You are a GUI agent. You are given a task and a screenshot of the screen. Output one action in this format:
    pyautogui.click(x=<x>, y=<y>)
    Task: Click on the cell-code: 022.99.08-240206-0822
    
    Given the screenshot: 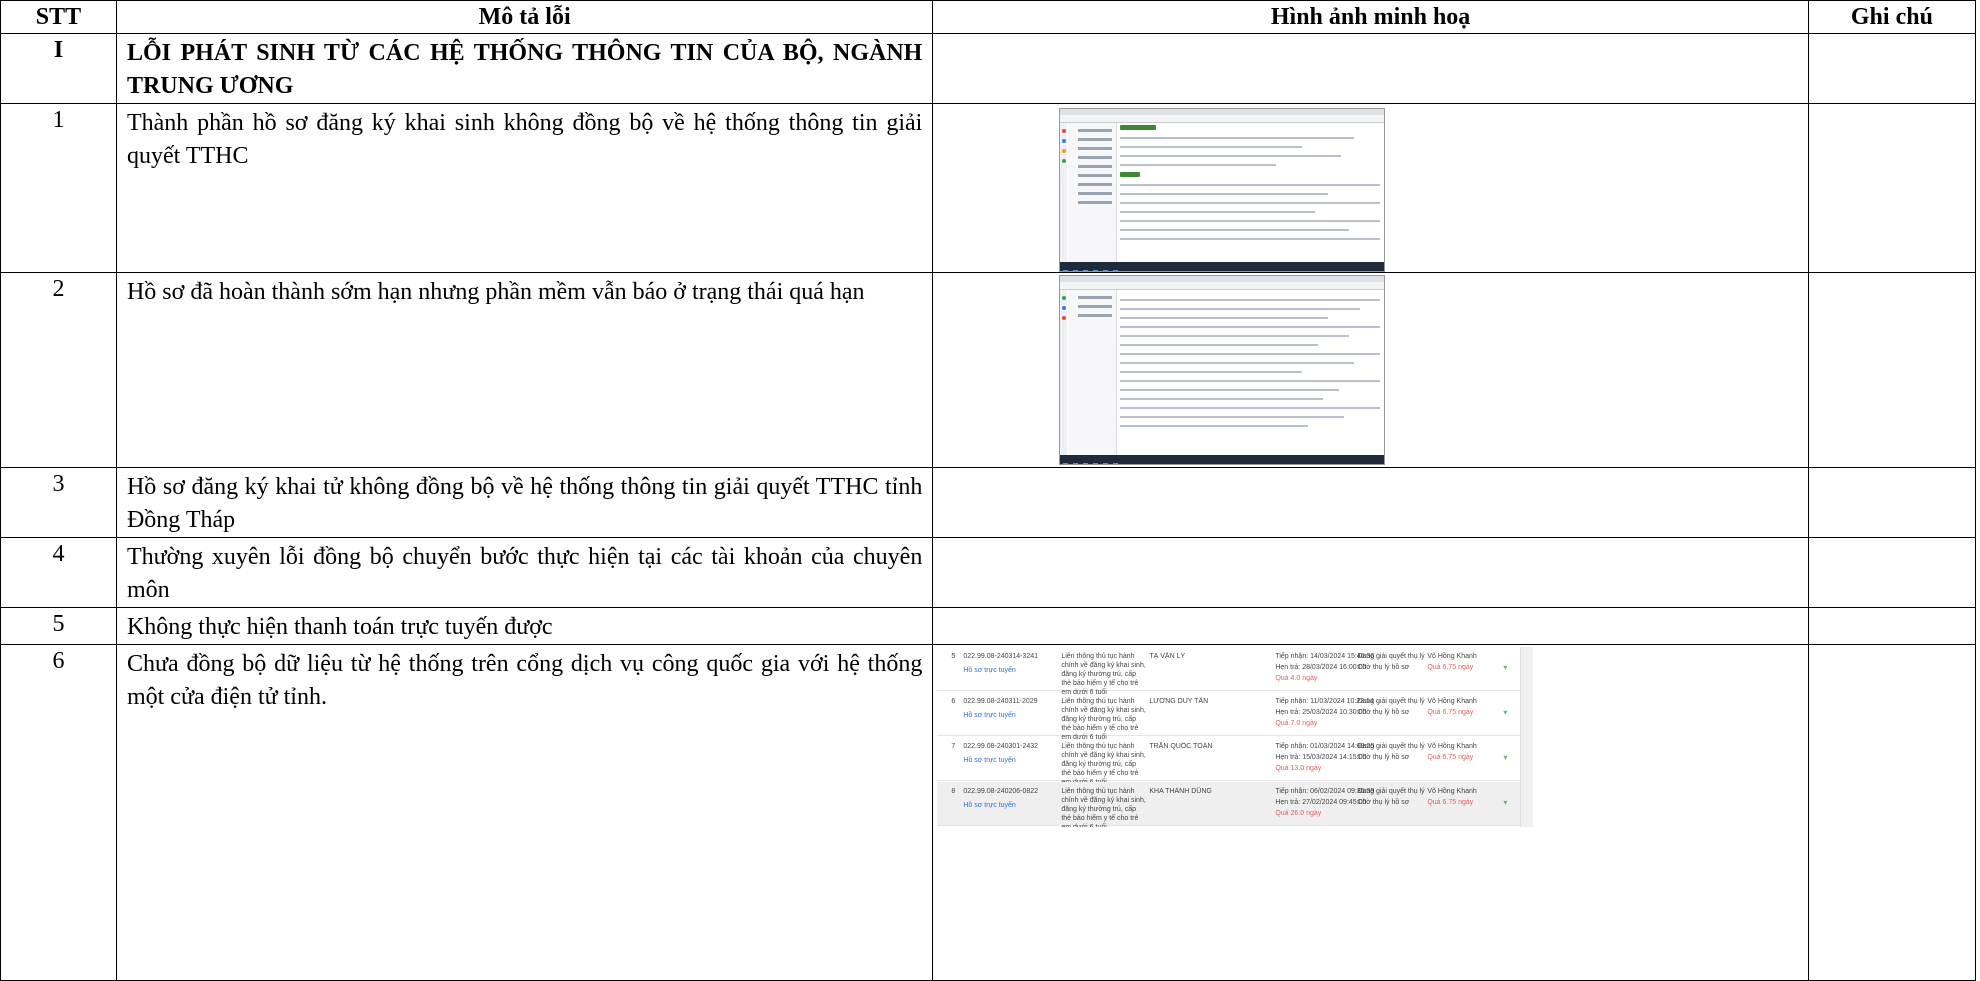 What is the action you would take?
    pyautogui.click(x=1001, y=791)
    